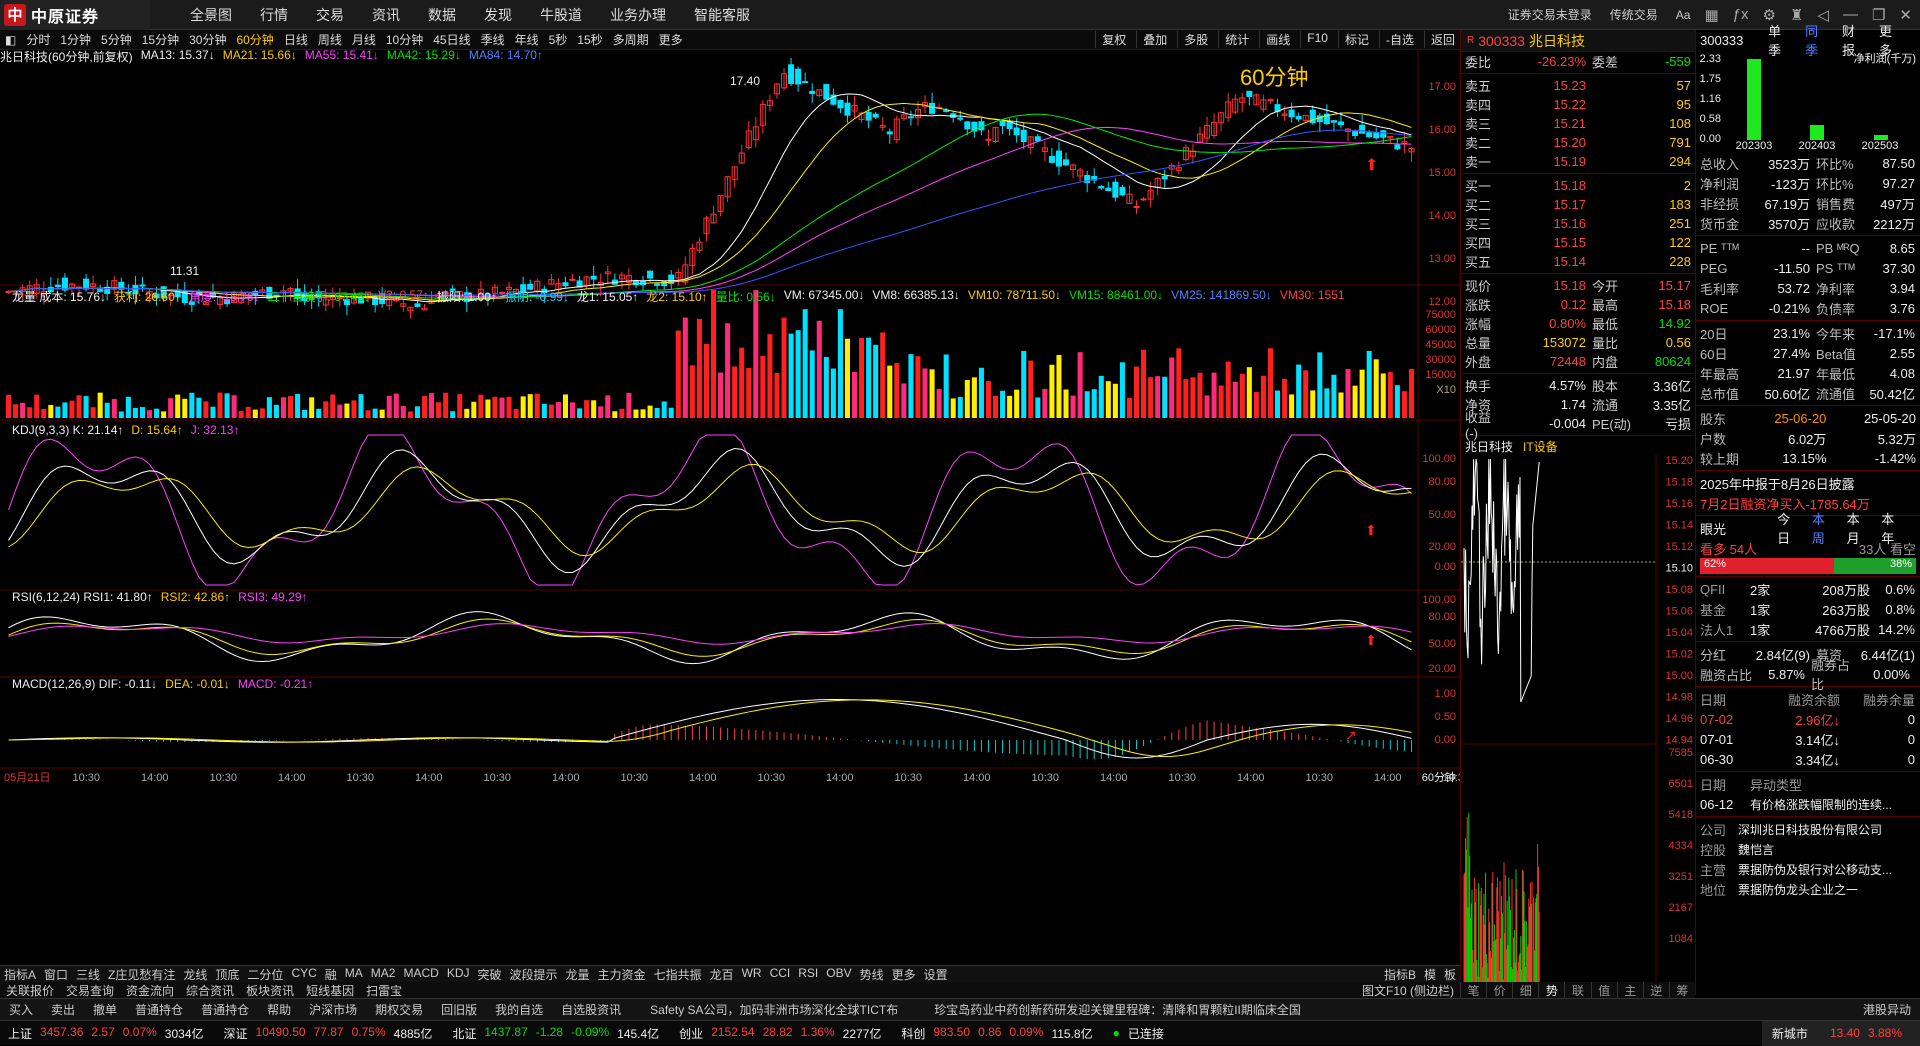 The width and height of the screenshot is (1920, 1046). Describe the element at coordinates (589, 39) in the screenshot. I see `period-tab: 15秒` at that location.